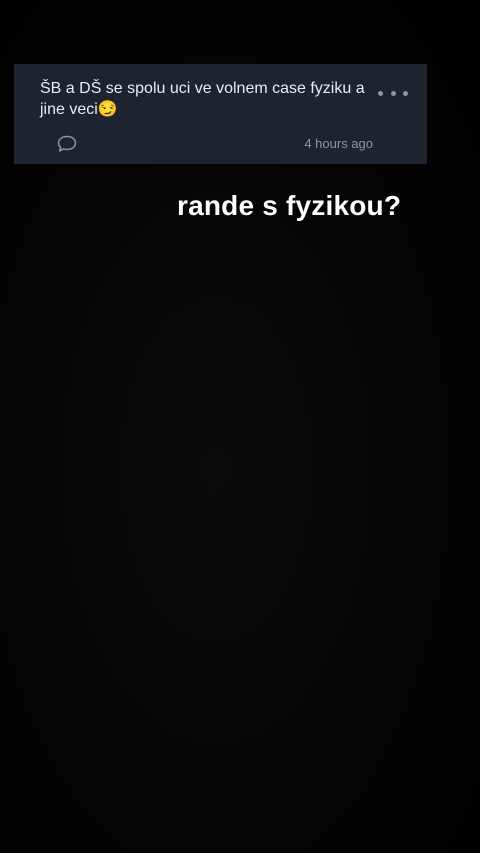 The height and width of the screenshot is (853, 480). I want to click on post-timestamp: 4 hours ago, so click(338, 143).